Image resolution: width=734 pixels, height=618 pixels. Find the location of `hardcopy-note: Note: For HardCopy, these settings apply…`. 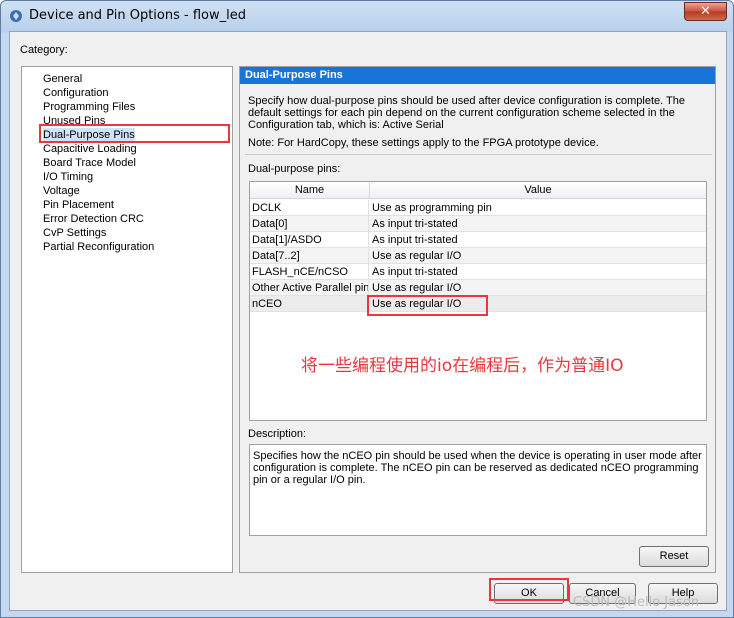

hardcopy-note: Note: For HardCopy, these settings apply… is located at coordinates (423, 143).